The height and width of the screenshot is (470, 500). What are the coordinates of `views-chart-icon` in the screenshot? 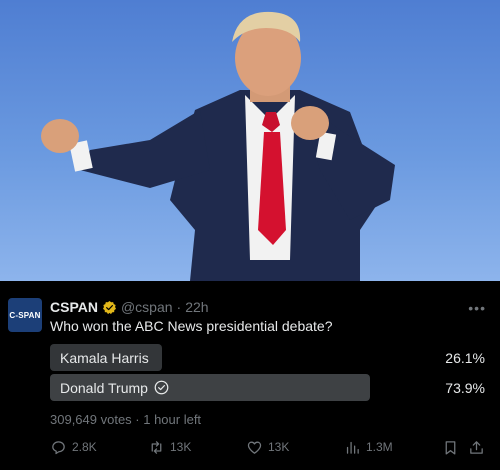 It's located at (352, 447).